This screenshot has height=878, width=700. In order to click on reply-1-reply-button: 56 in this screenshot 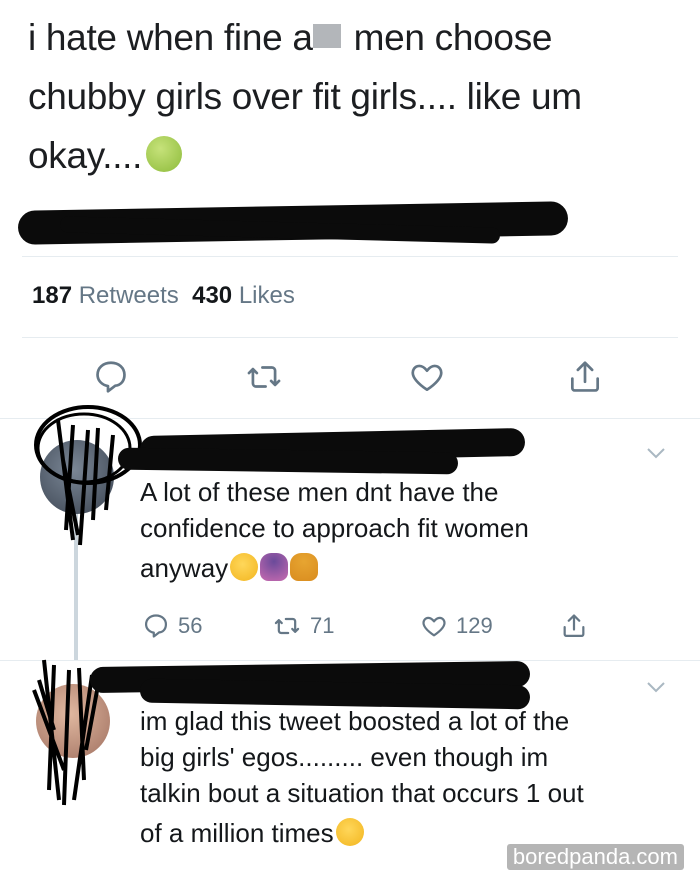, I will do `click(172, 626)`.